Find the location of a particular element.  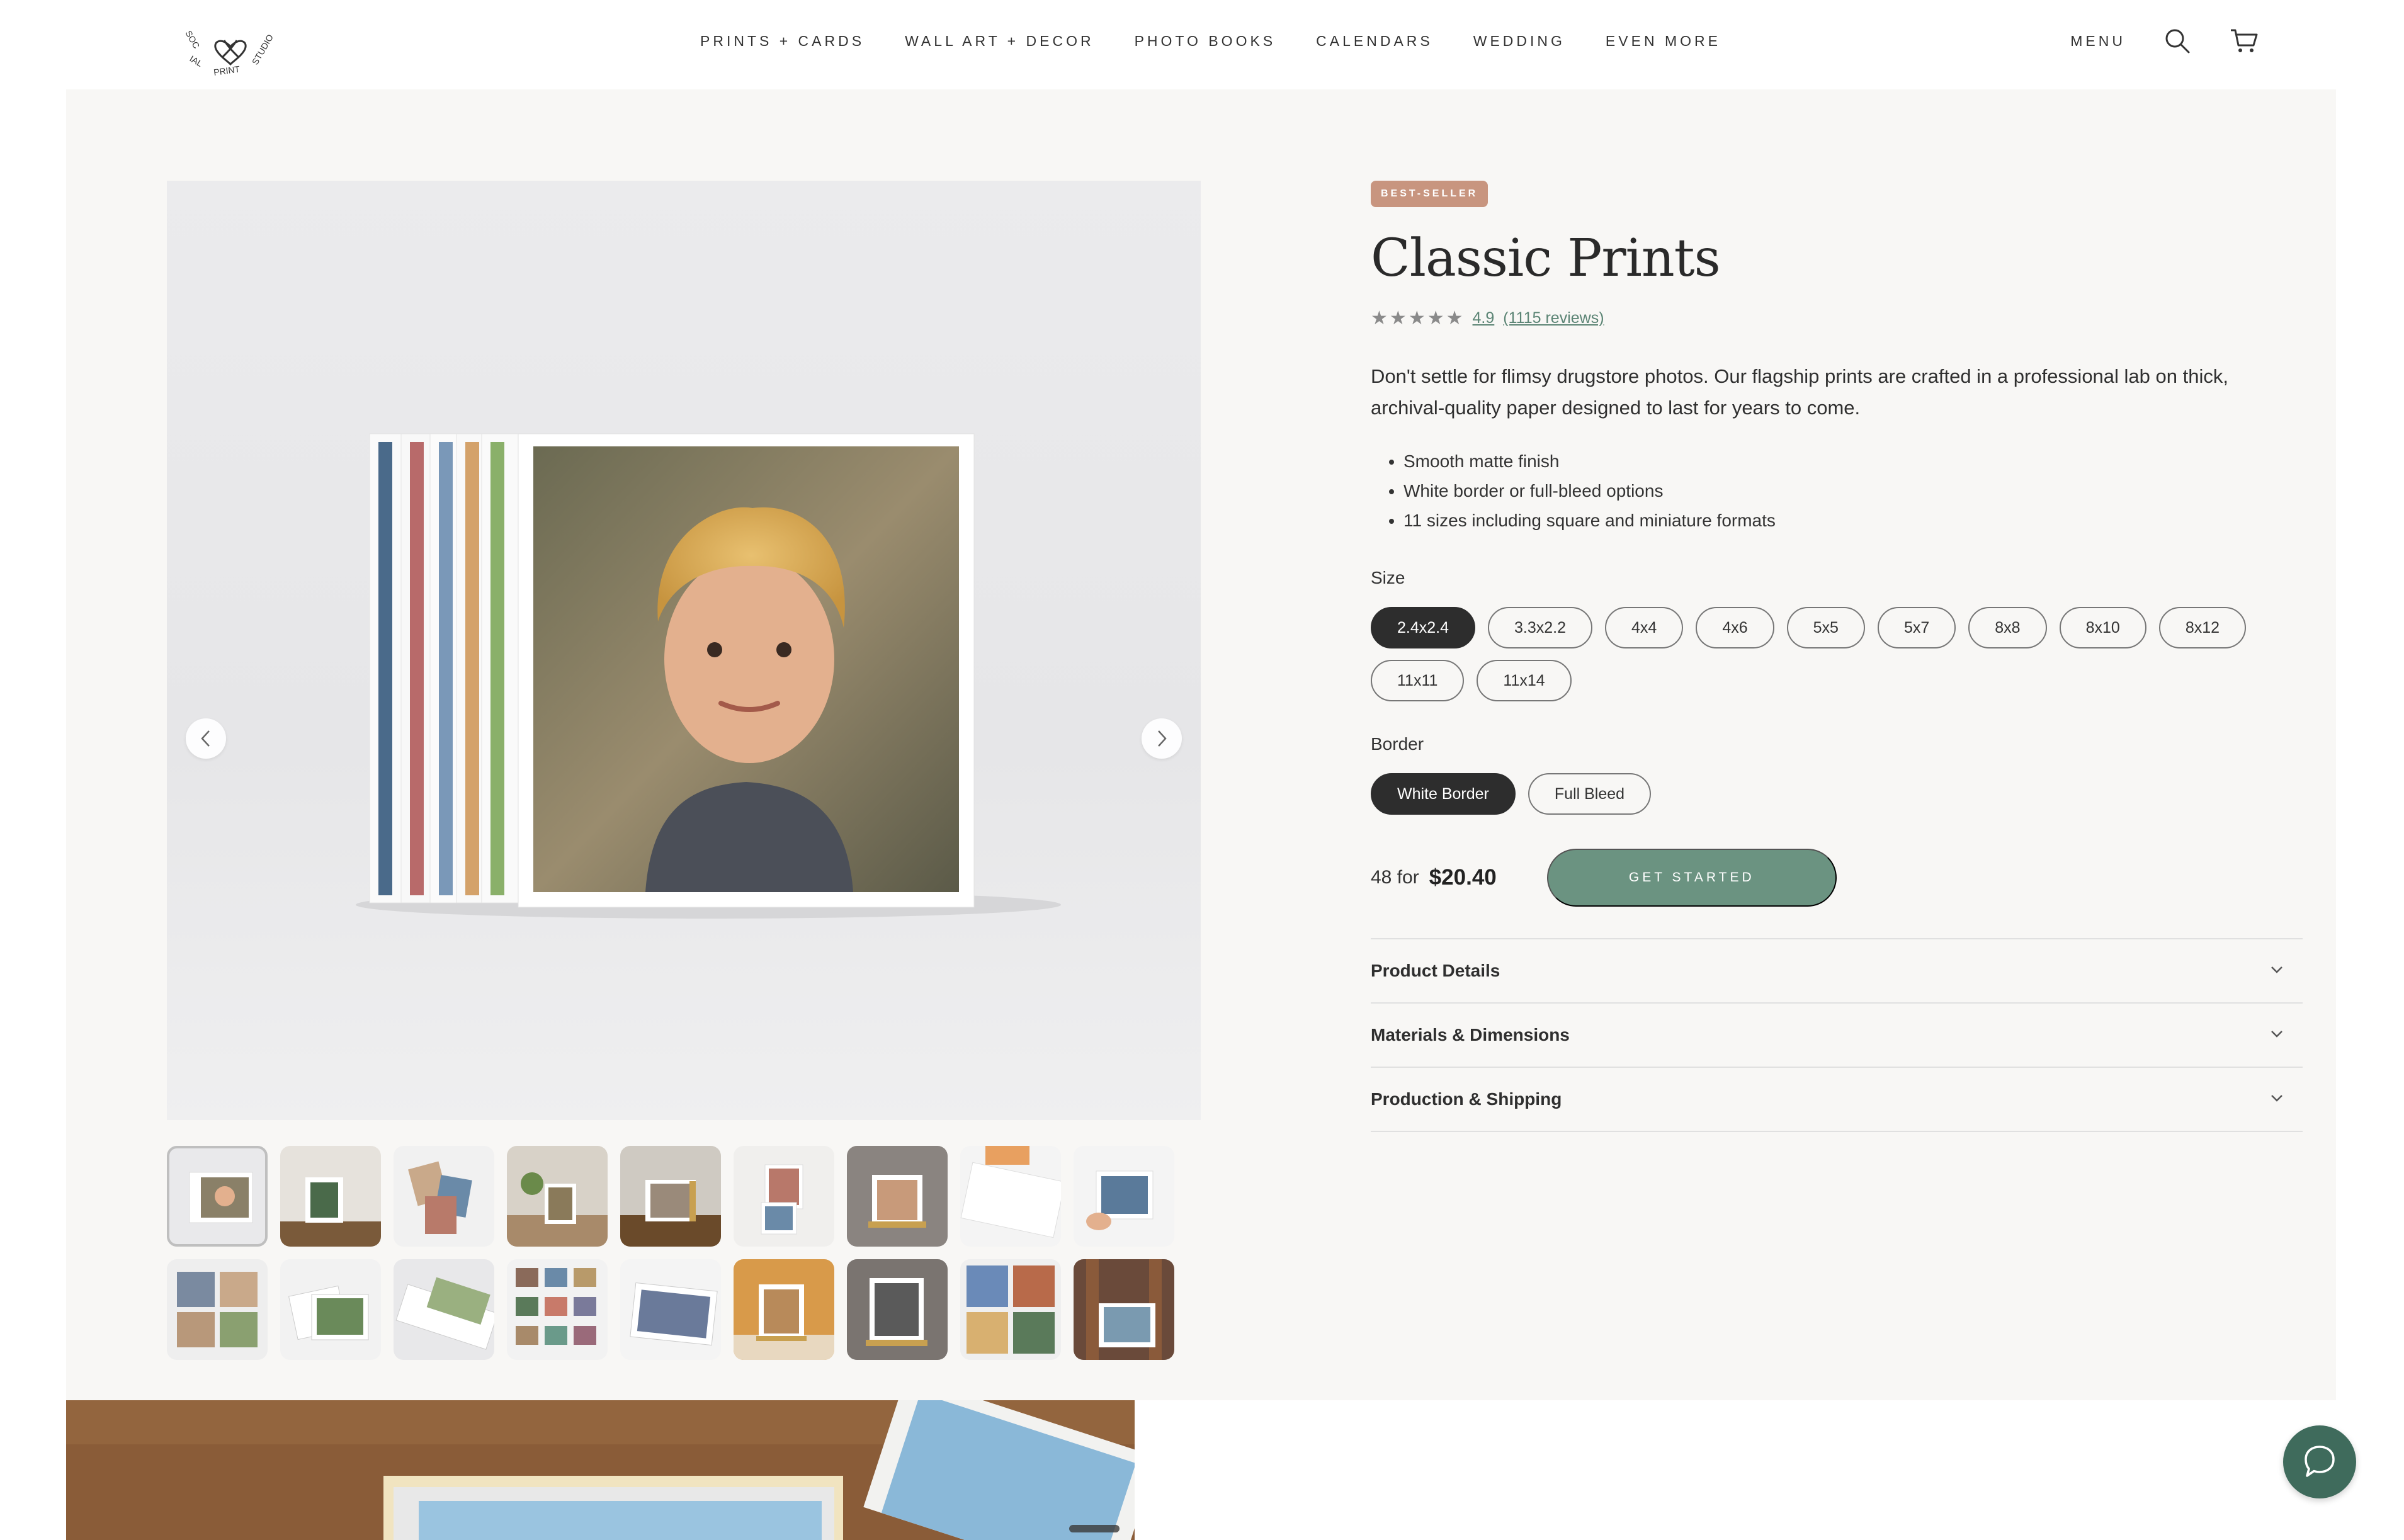

menu-button: MENU is located at coordinates (2098, 41).